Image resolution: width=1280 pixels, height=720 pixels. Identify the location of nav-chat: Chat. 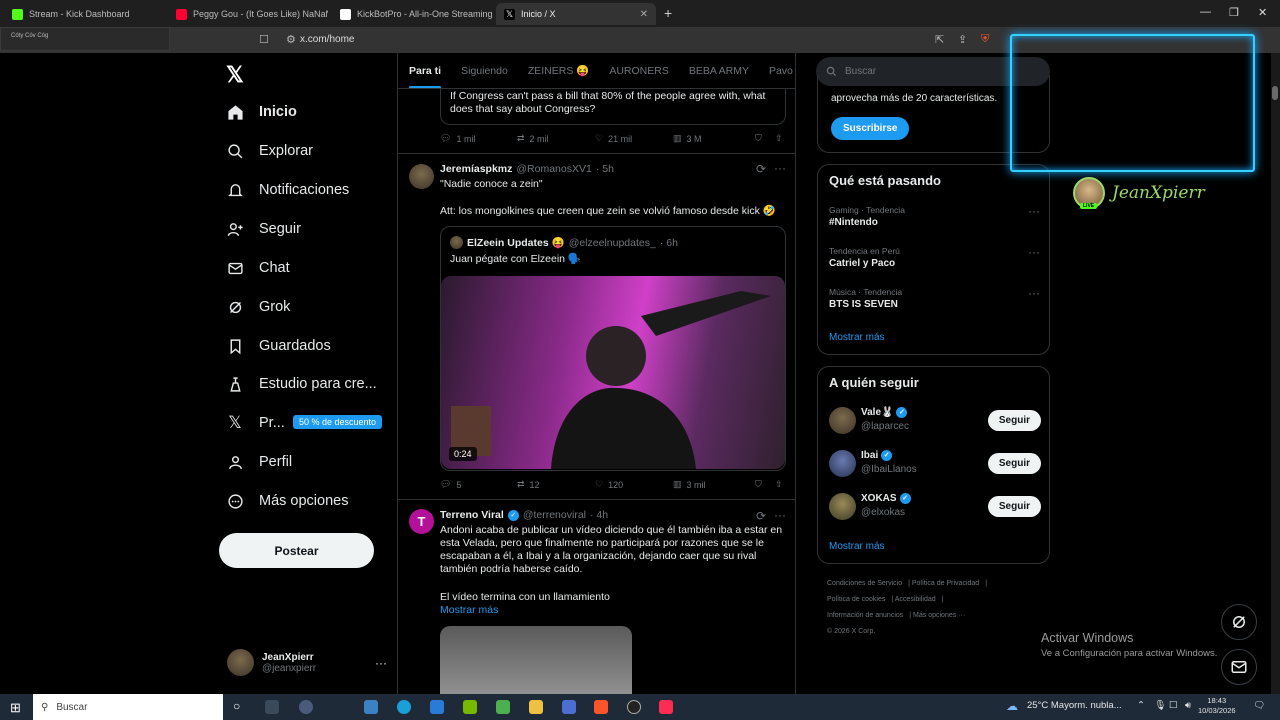
(258, 268).